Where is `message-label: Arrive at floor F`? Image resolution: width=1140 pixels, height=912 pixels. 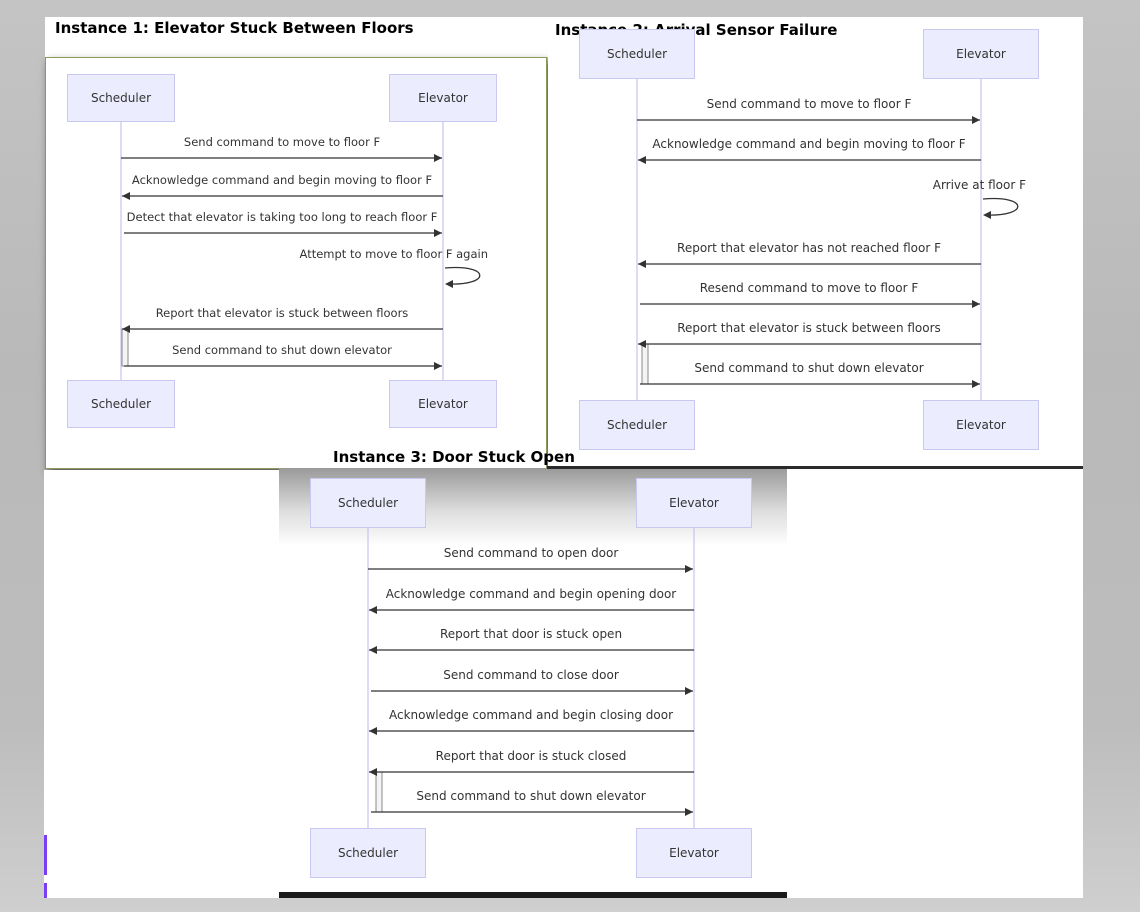 message-label: Arrive at floor F is located at coordinates (979, 185).